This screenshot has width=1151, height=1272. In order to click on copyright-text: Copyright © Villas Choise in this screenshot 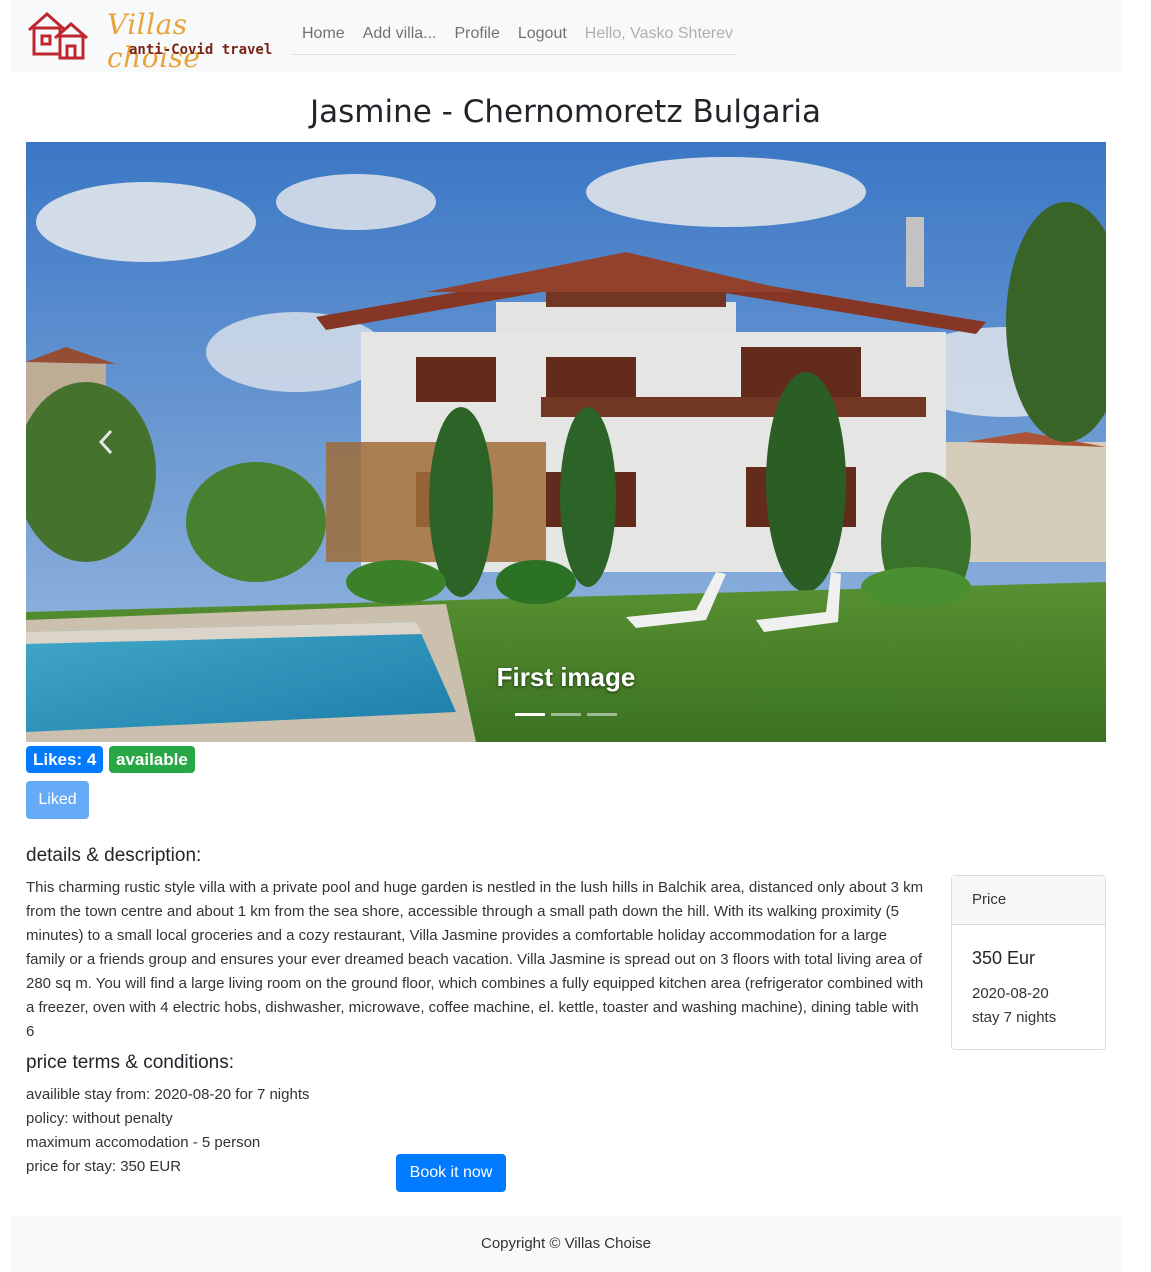, I will do `click(566, 1243)`.